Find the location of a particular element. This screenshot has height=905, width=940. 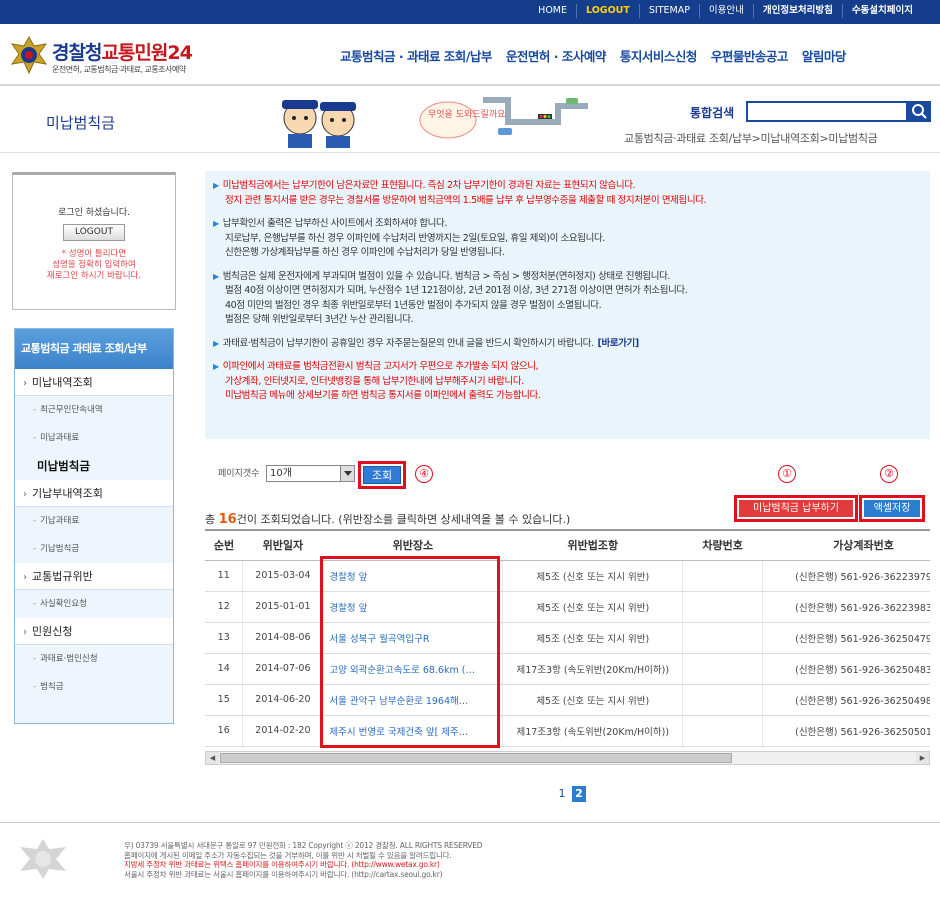

column-header: 위반장소 is located at coordinates (412, 545).